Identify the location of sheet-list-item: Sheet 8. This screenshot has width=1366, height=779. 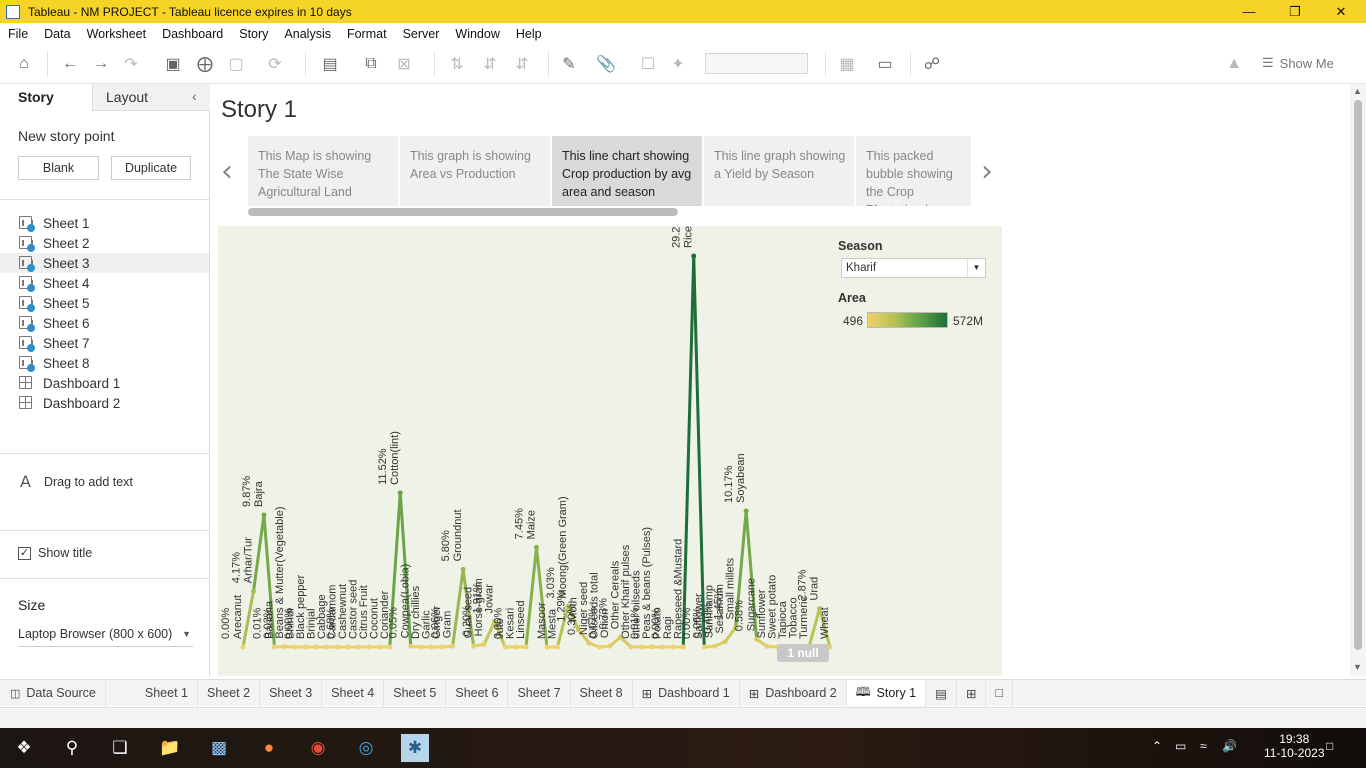
(104, 363).